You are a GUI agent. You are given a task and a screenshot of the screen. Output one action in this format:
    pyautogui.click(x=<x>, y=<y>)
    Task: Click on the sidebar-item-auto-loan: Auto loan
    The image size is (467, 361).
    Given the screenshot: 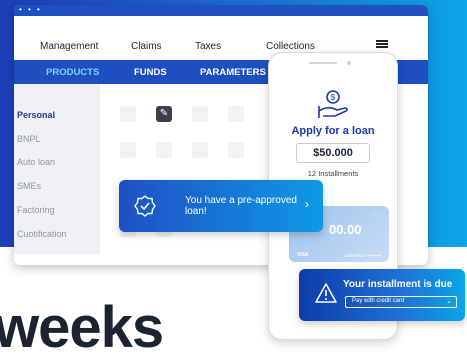 What is the action you would take?
    pyautogui.click(x=36, y=162)
    